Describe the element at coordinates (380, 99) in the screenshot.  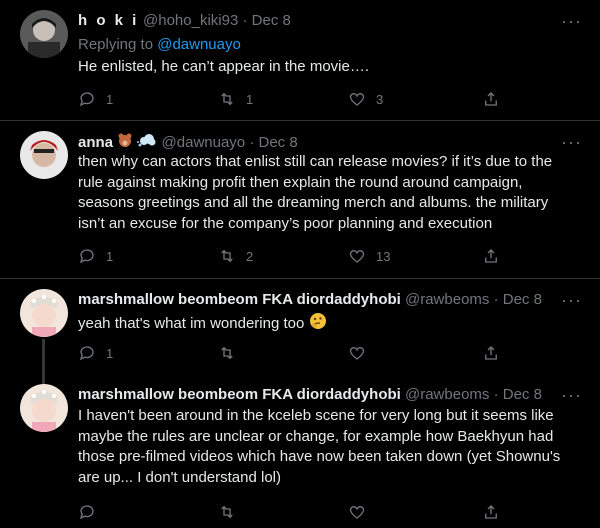
I see `like-count: 3` at that location.